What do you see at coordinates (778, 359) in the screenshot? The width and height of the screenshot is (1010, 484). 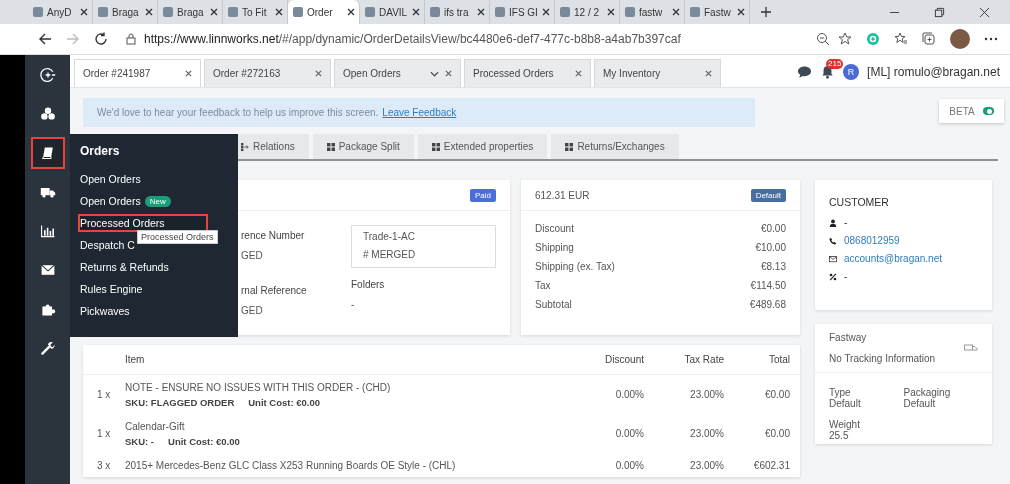 I see `column-header: Total` at bounding box center [778, 359].